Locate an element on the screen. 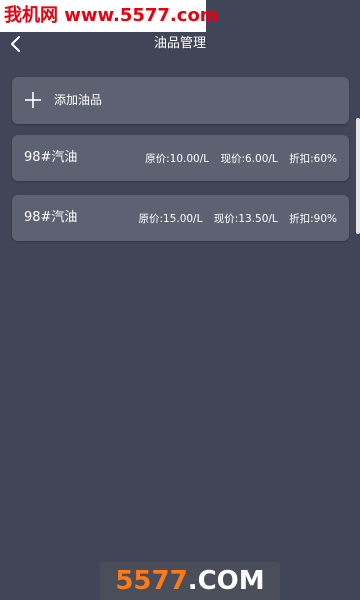 This screenshot has width=360, height=600. discount: 折扣:60% is located at coordinates (313, 159).